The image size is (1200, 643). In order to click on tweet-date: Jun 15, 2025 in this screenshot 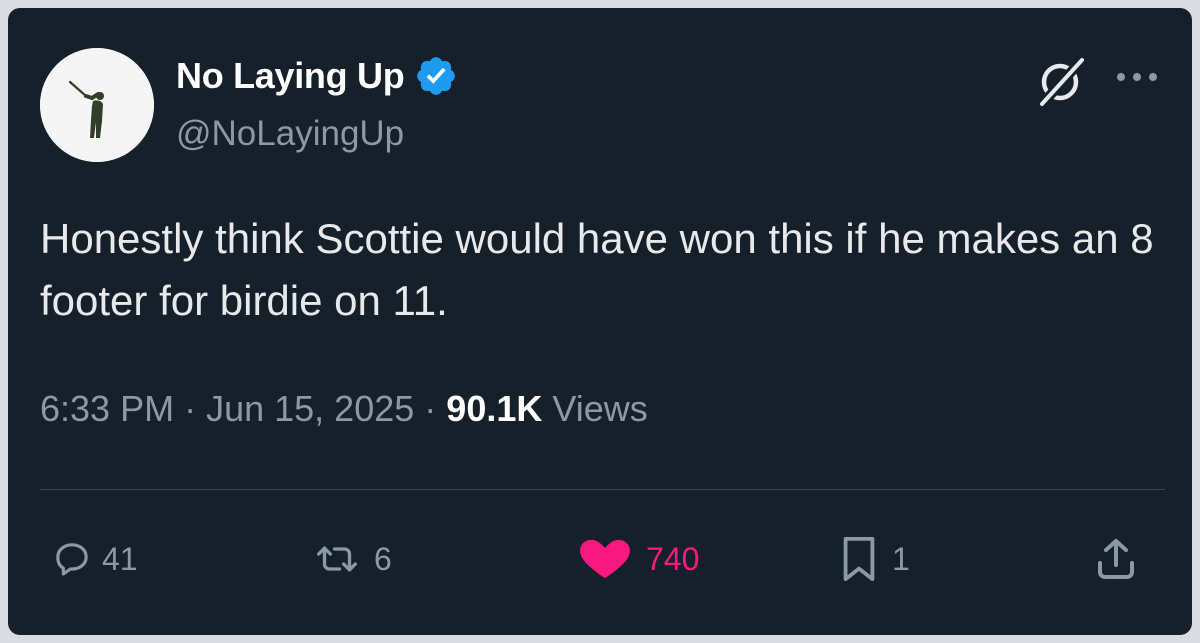, I will do `click(310, 408)`.